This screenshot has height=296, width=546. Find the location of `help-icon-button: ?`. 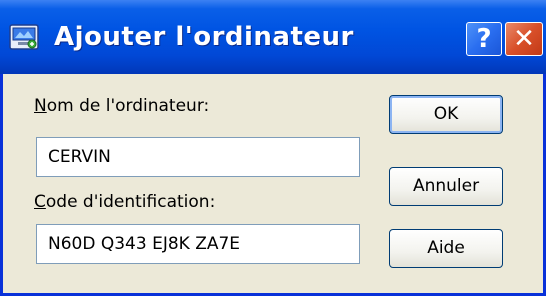

help-icon-button: ? is located at coordinates (484, 39).